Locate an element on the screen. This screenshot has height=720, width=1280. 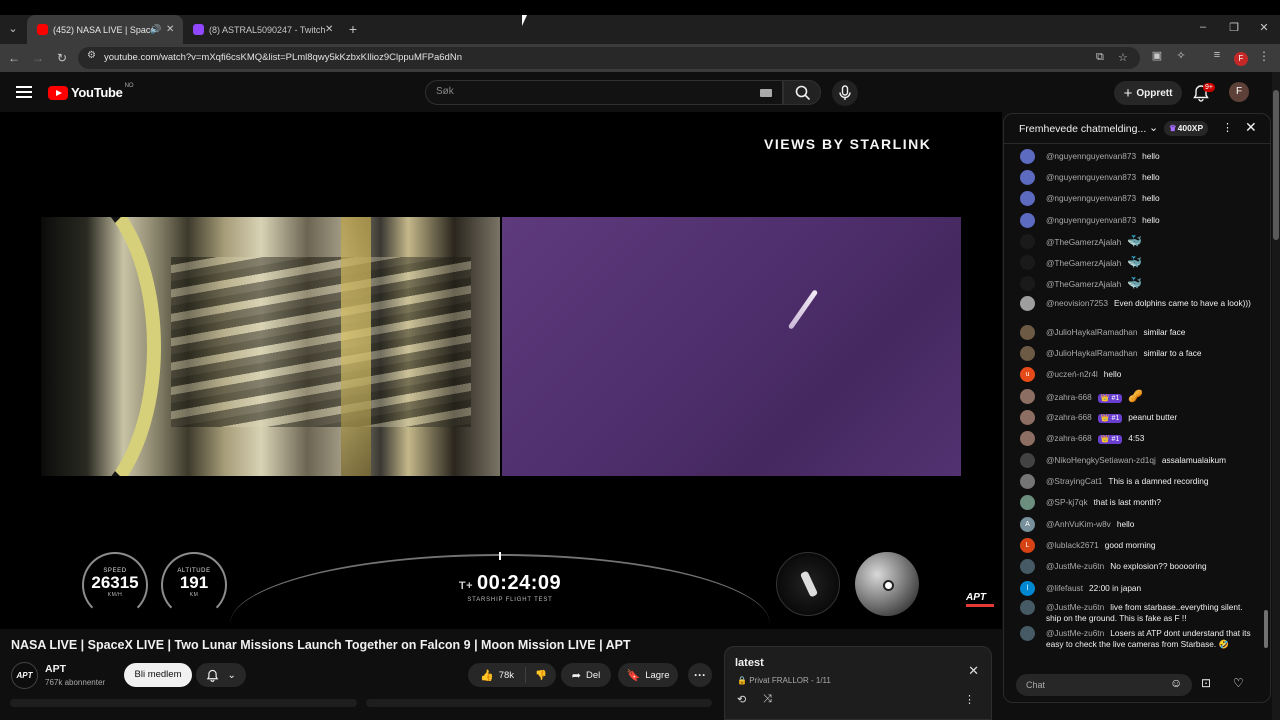
tab-twitch: (8) ASTRAL5090247 - Twitch ✕ is located at coordinates (263, 29).